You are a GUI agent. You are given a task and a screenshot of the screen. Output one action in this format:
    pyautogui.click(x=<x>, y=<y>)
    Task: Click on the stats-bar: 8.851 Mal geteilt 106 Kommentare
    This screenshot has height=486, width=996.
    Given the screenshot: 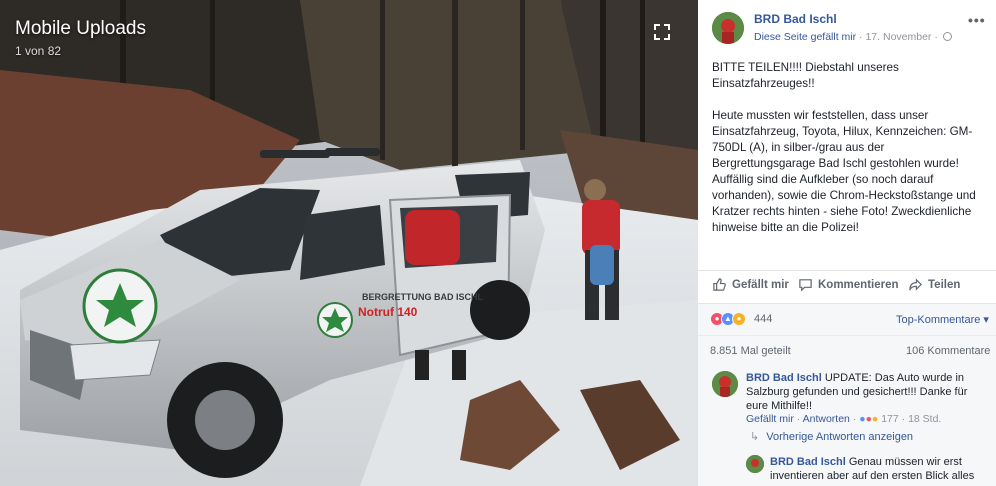 What is the action you would take?
    pyautogui.click(x=847, y=350)
    